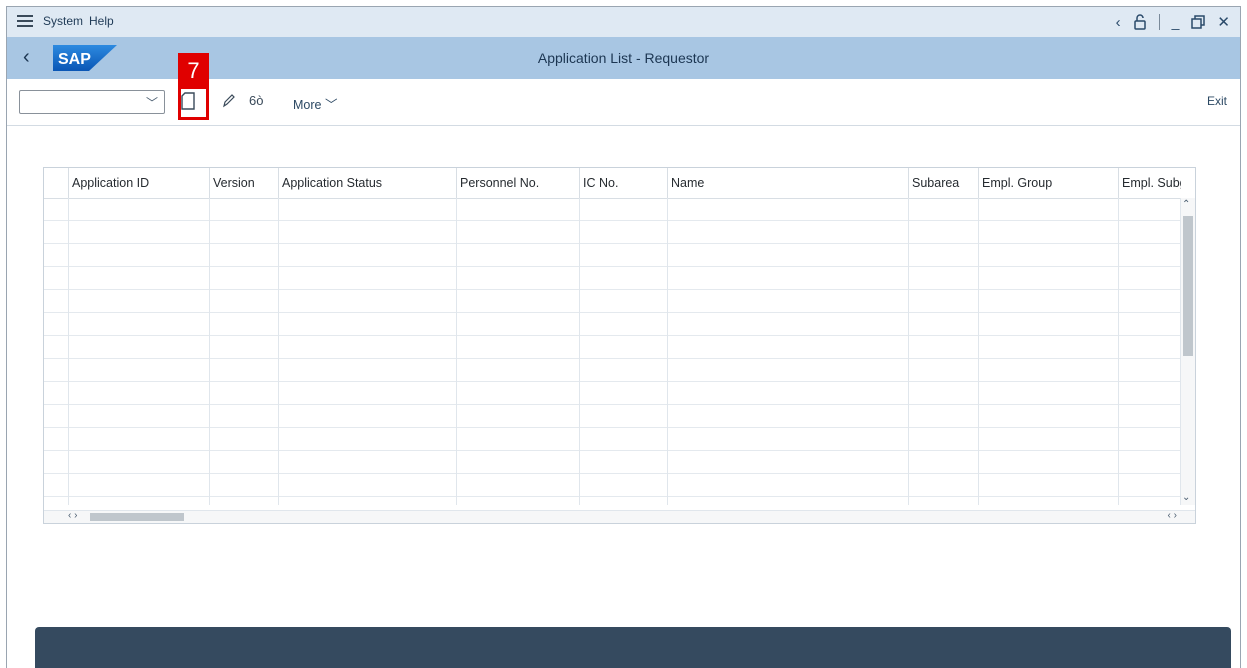 The height and width of the screenshot is (668, 1247). What do you see at coordinates (138, 183) in the screenshot?
I see `column-header-application-id: Application ID` at bounding box center [138, 183].